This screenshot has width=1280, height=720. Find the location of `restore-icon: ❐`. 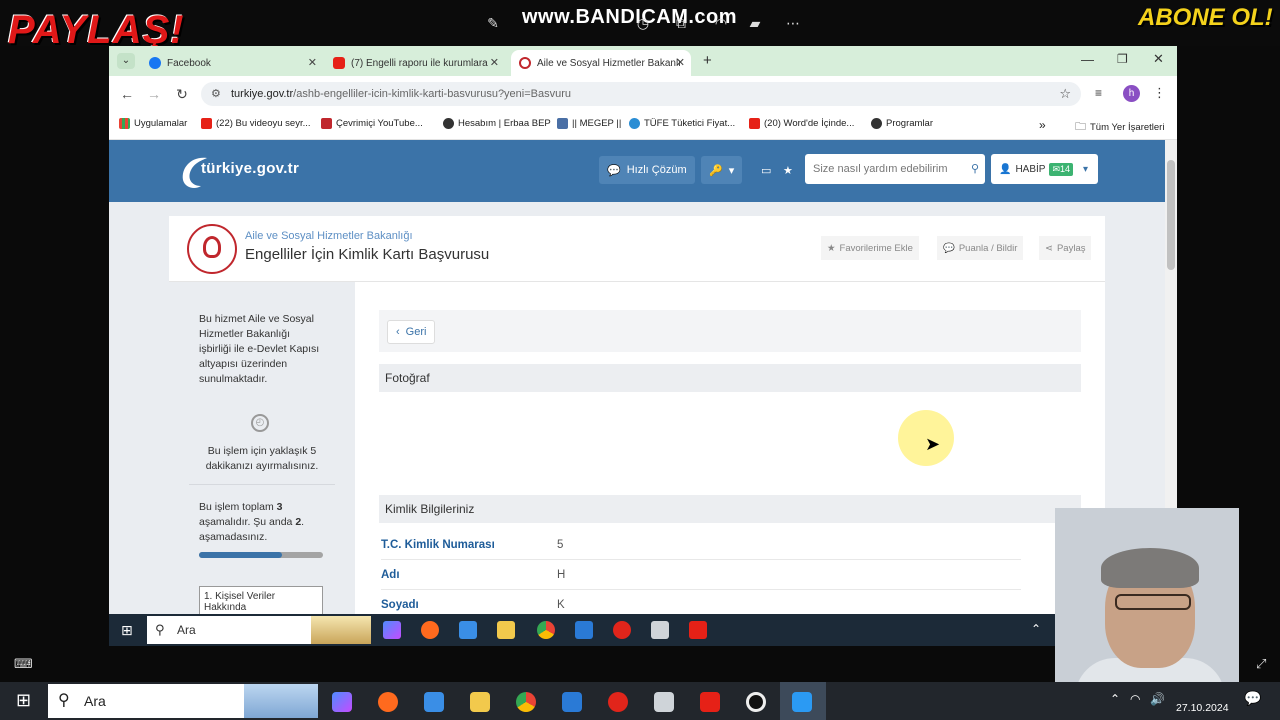

restore-icon: ❐ is located at coordinates (1122, 59).